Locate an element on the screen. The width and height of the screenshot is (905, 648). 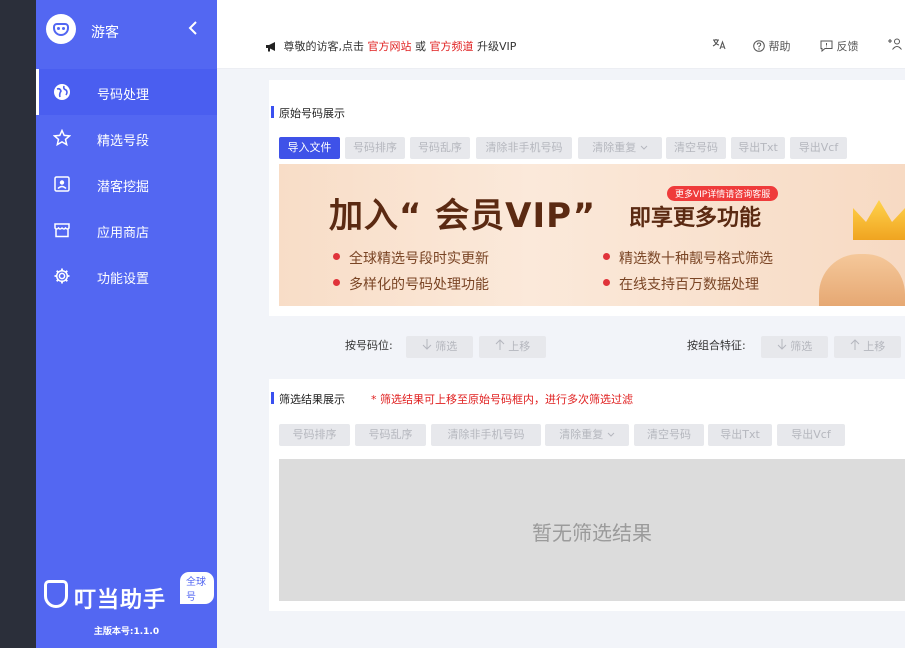
notice-suffix: 升级VIP is located at coordinates (497, 46).